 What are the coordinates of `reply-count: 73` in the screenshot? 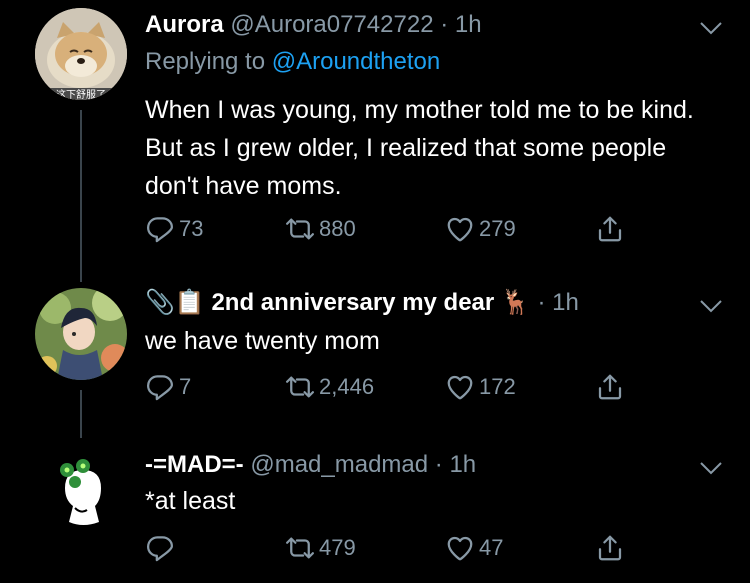 It's located at (191, 228).